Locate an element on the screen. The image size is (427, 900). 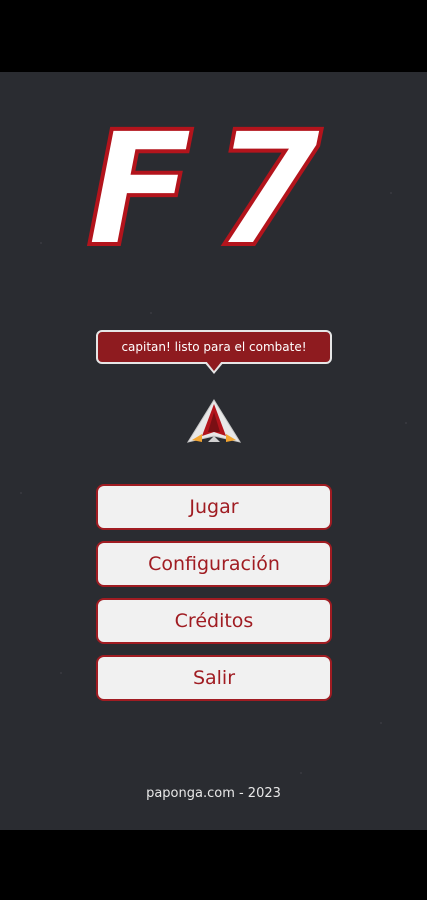
speech-bubble-text: capitan! listo para el combate! is located at coordinates (214, 347).